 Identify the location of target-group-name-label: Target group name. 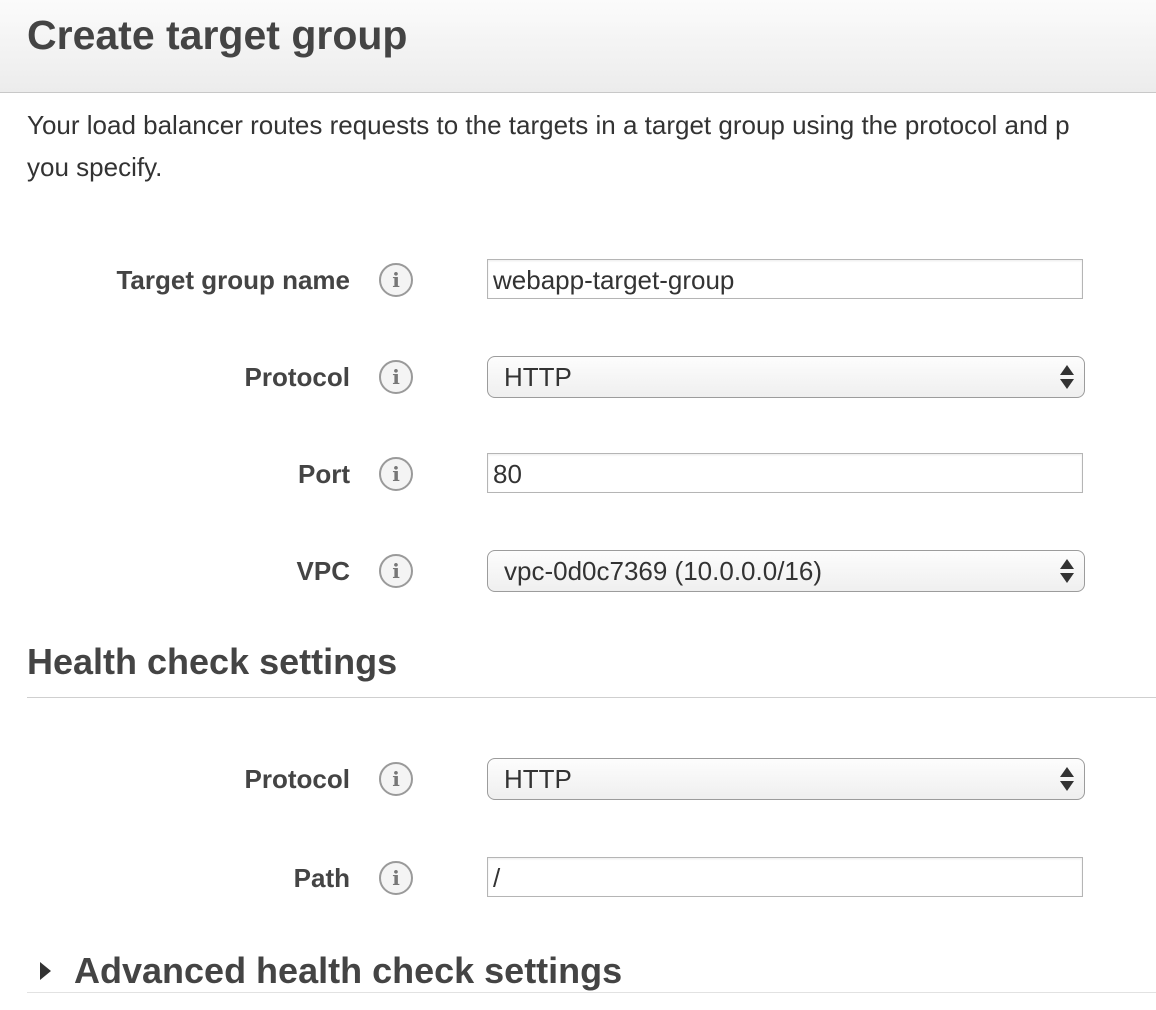
(233, 280).